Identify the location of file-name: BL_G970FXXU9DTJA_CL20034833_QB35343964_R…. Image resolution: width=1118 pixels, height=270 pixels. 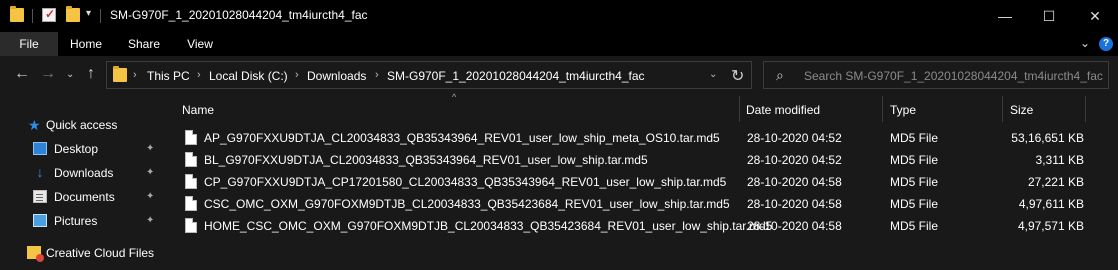
(426, 160).